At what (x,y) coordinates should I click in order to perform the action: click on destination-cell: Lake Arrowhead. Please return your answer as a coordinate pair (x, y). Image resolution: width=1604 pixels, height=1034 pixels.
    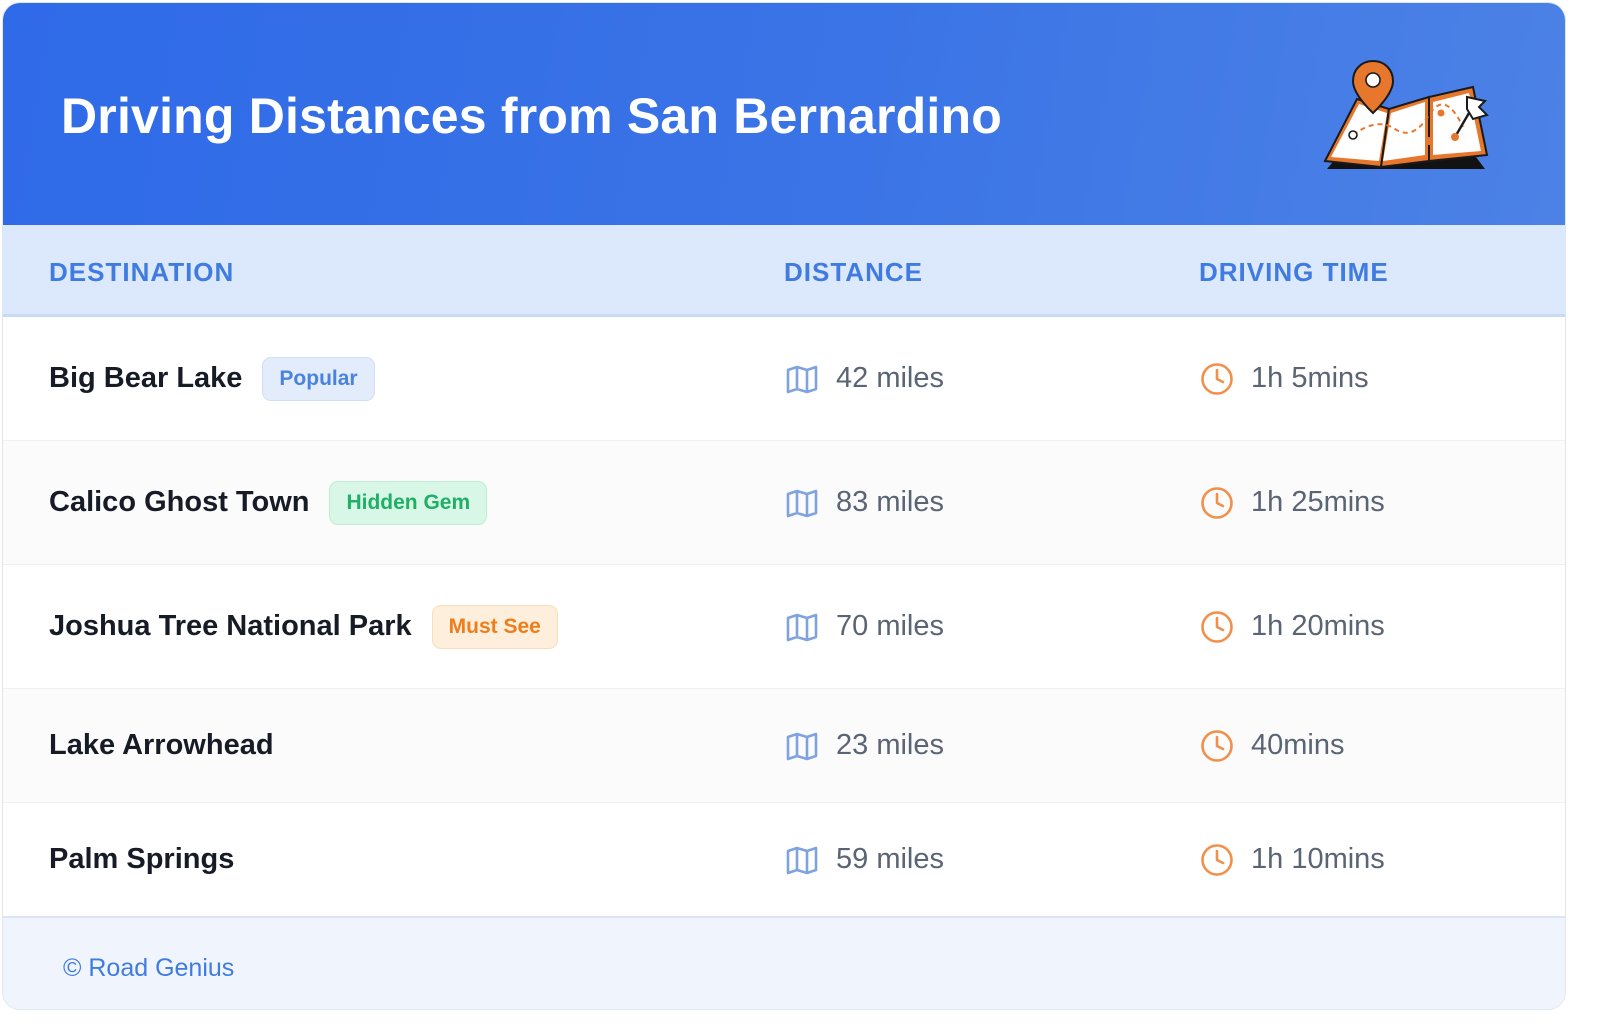
    Looking at the image, I should click on (161, 745).